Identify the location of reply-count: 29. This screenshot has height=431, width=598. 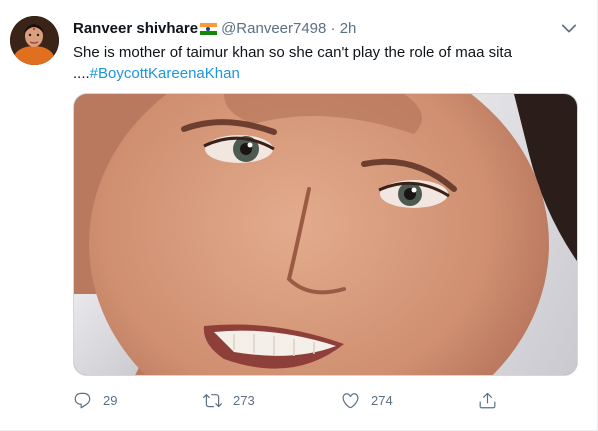
(110, 400).